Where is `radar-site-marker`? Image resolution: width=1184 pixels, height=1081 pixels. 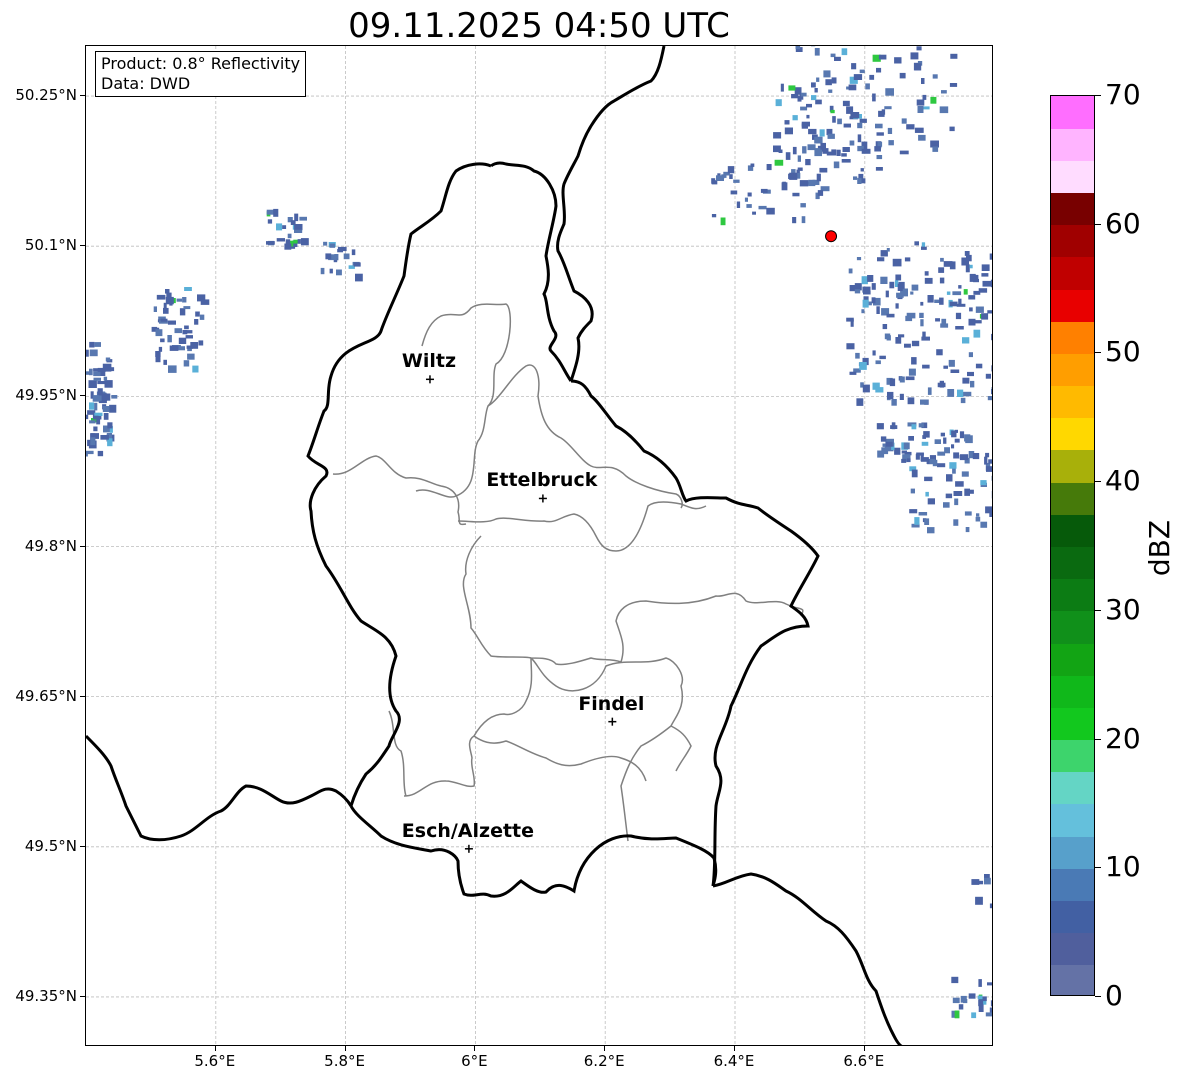
radar-site-marker is located at coordinates (831, 236).